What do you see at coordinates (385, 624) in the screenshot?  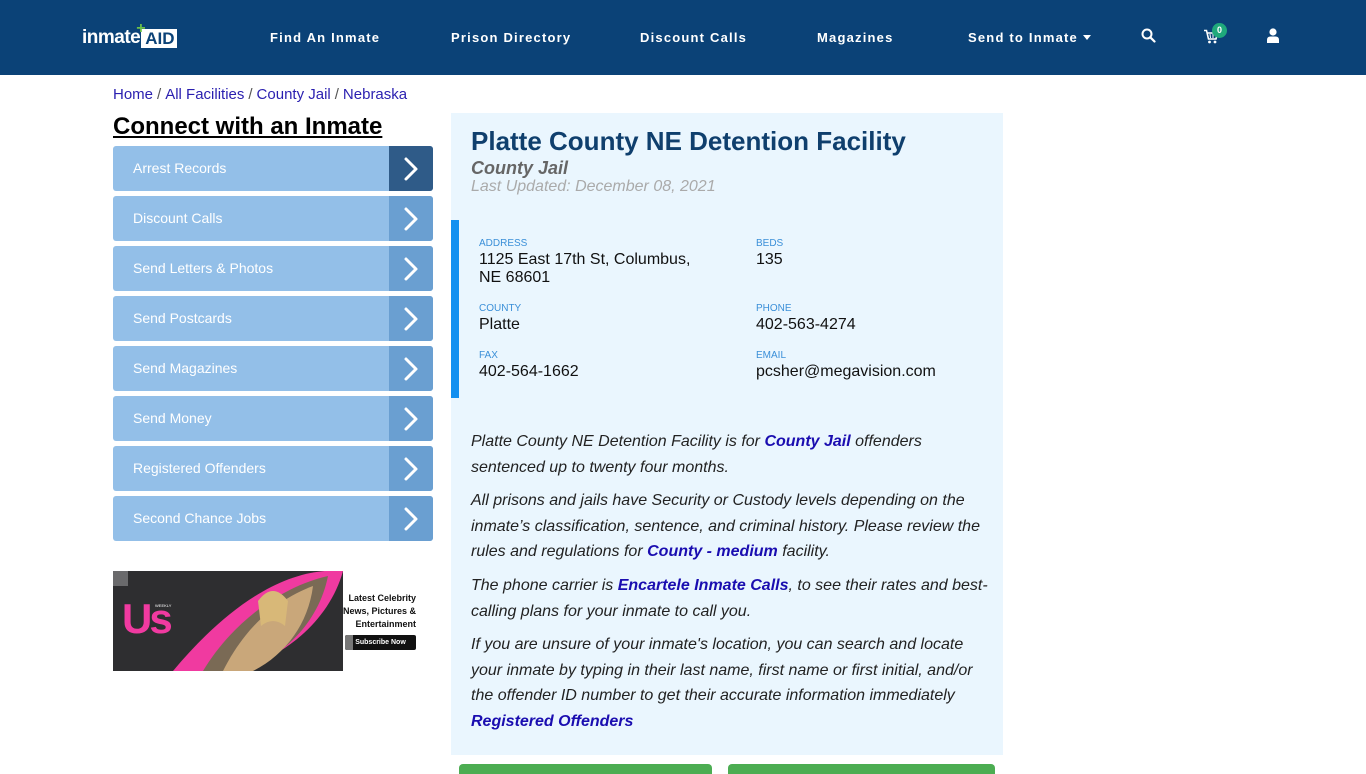 I see `ad-headline-line: Entertainment` at bounding box center [385, 624].